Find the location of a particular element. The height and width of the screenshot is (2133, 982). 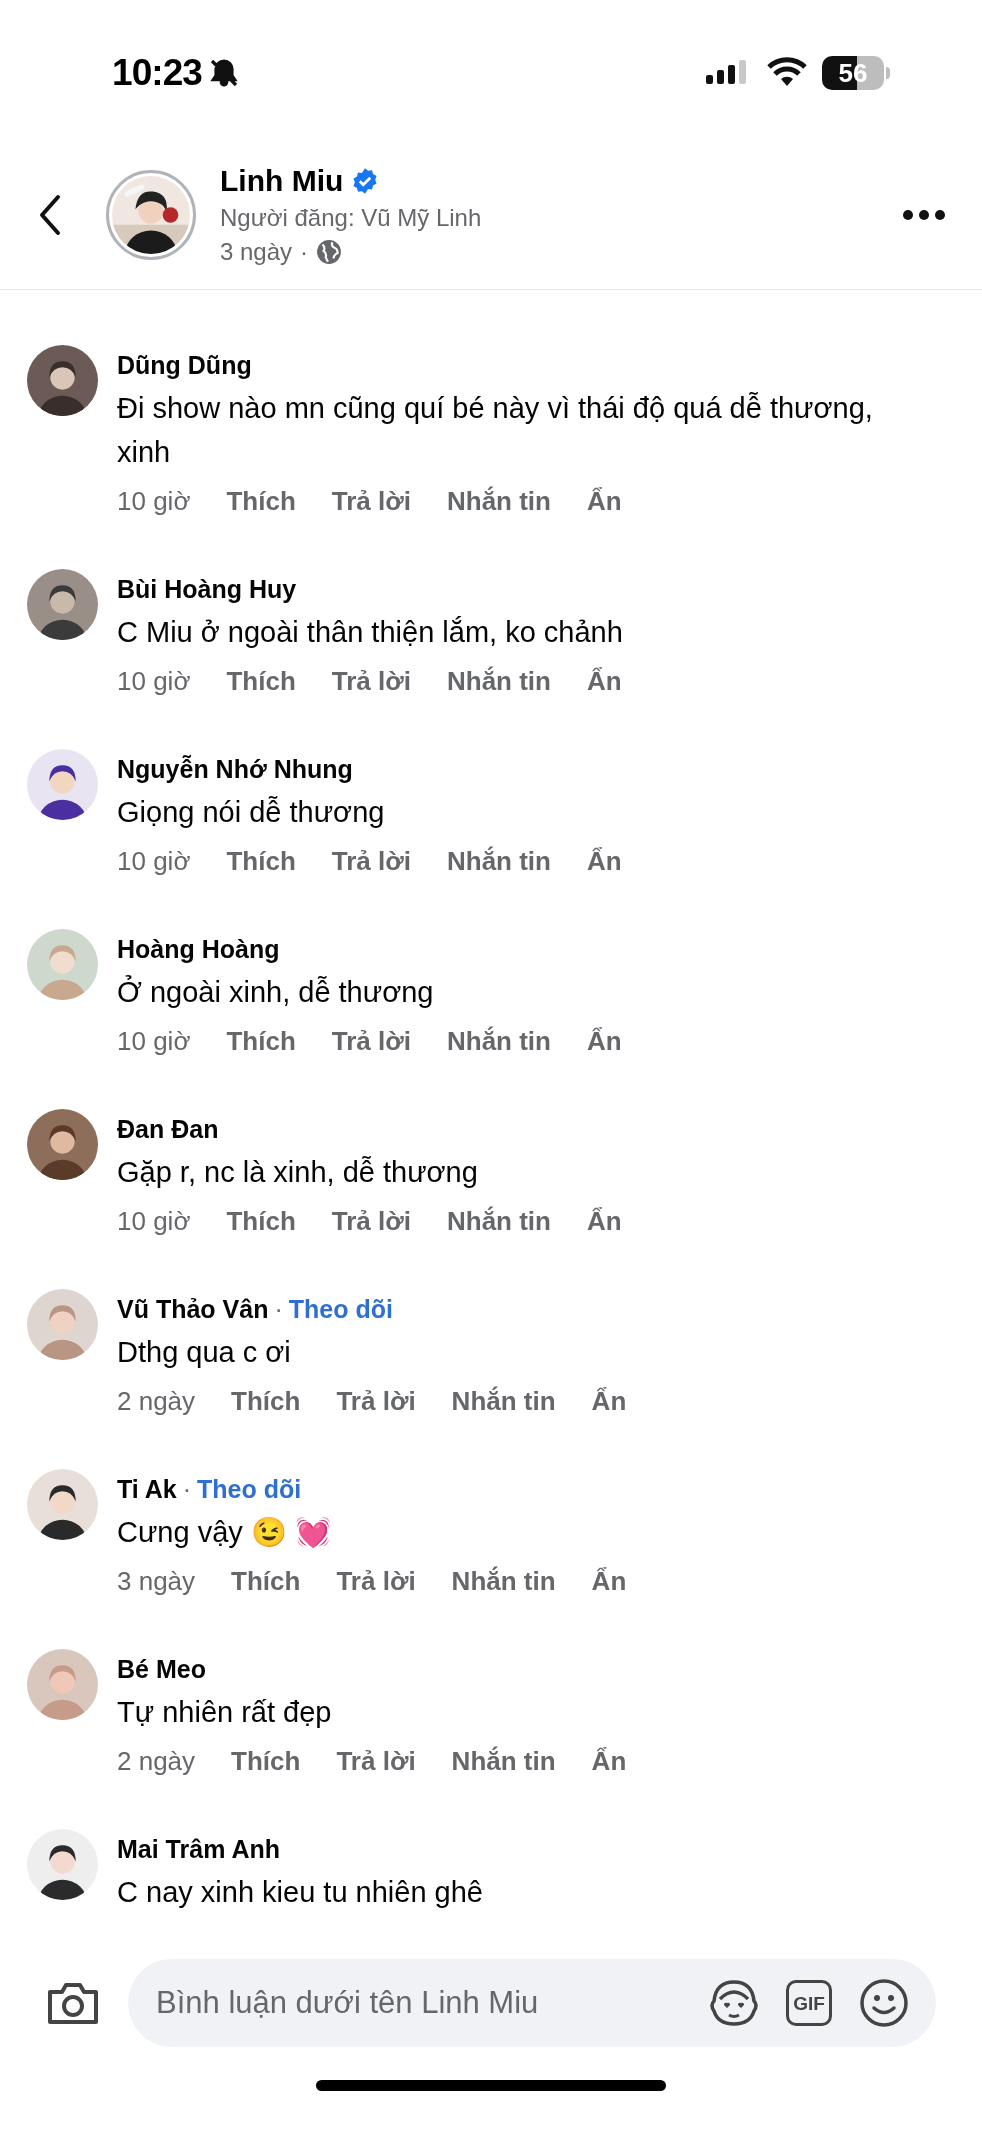

commenter-name: Ti Ak is located at coordinates (147, 1489).